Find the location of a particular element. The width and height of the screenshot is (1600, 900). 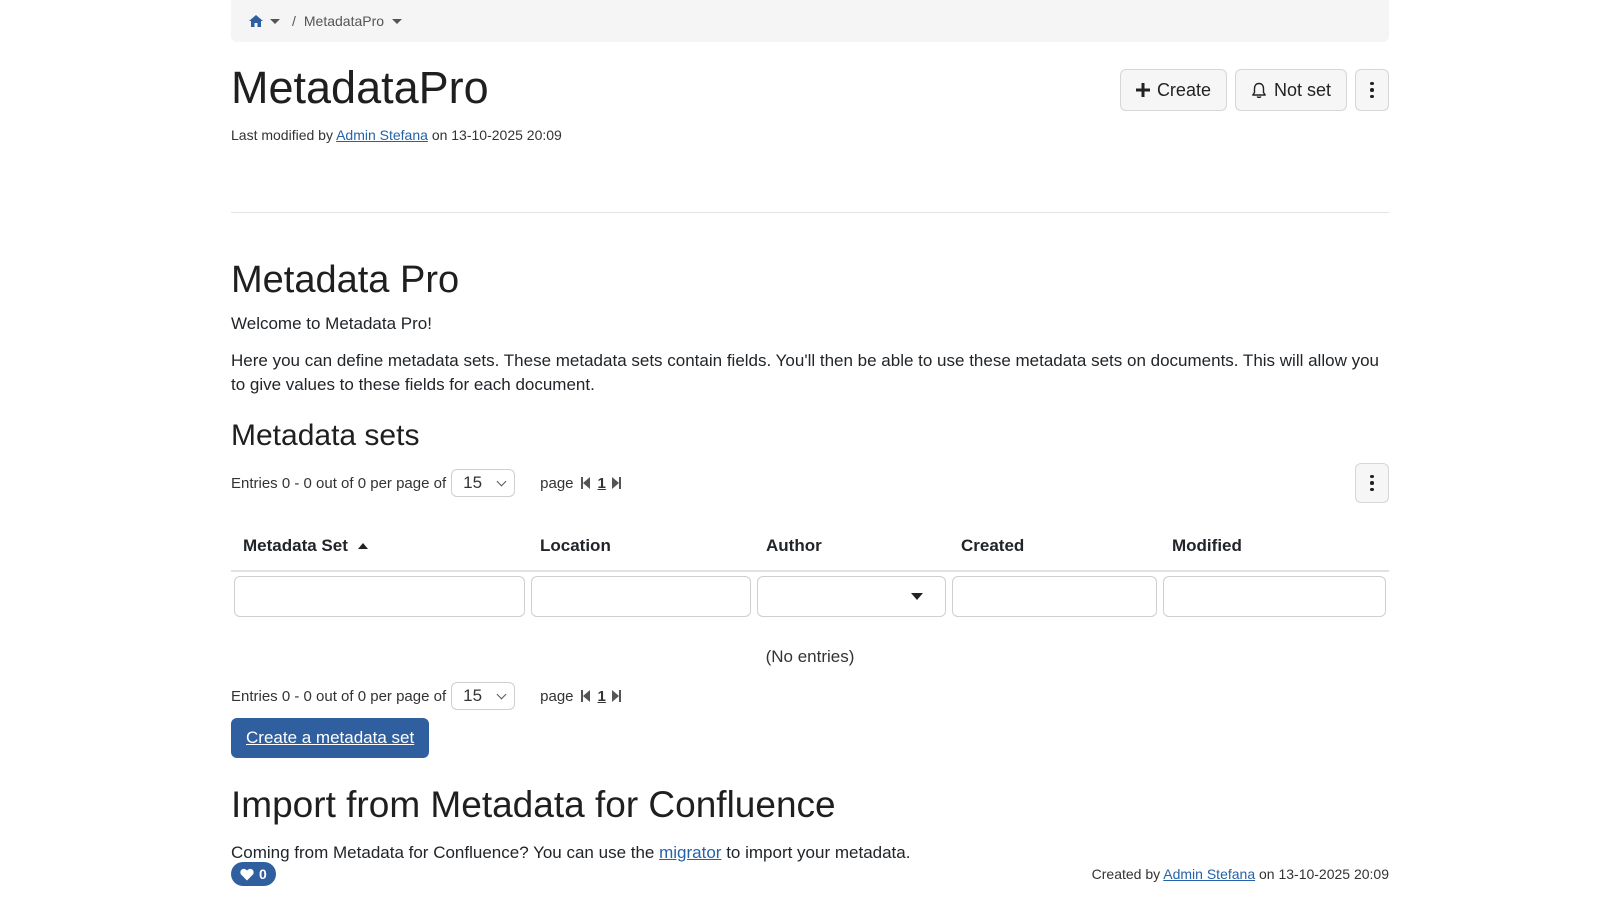

column-header-label: Author is located at coordinates (794, 545).